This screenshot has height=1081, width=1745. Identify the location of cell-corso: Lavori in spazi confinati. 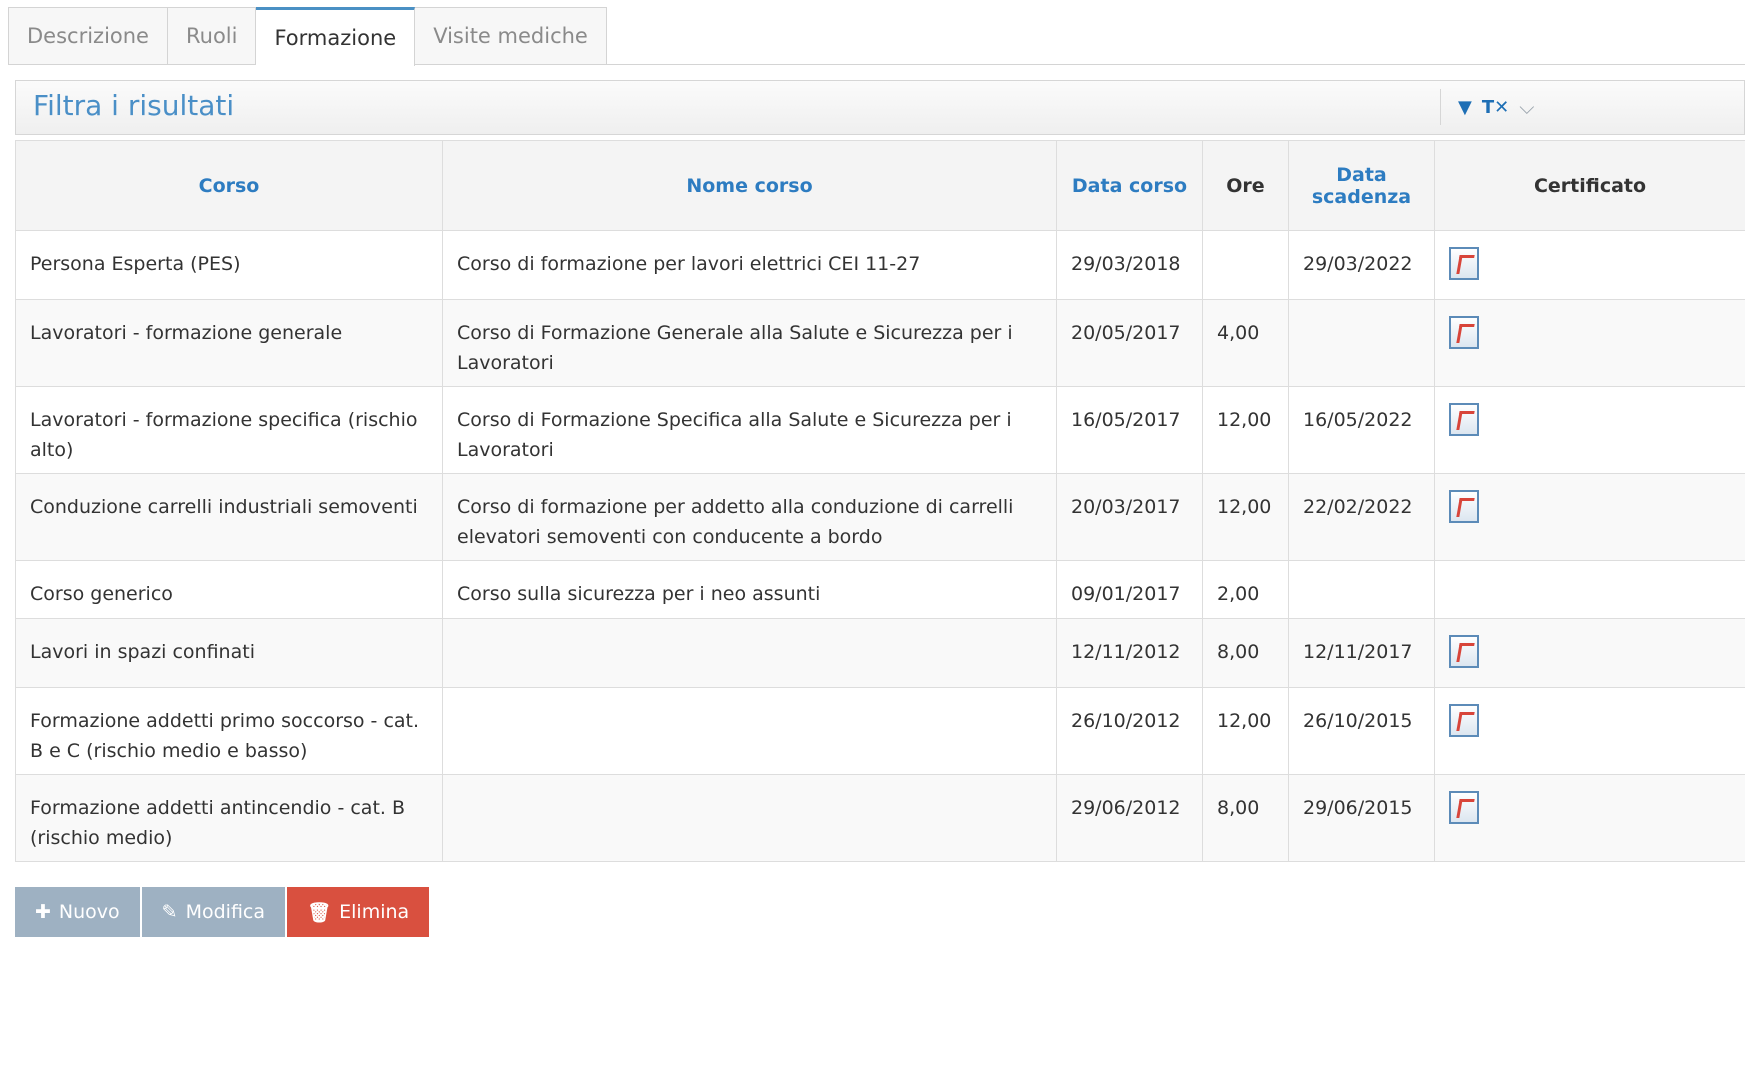
(229, 653).